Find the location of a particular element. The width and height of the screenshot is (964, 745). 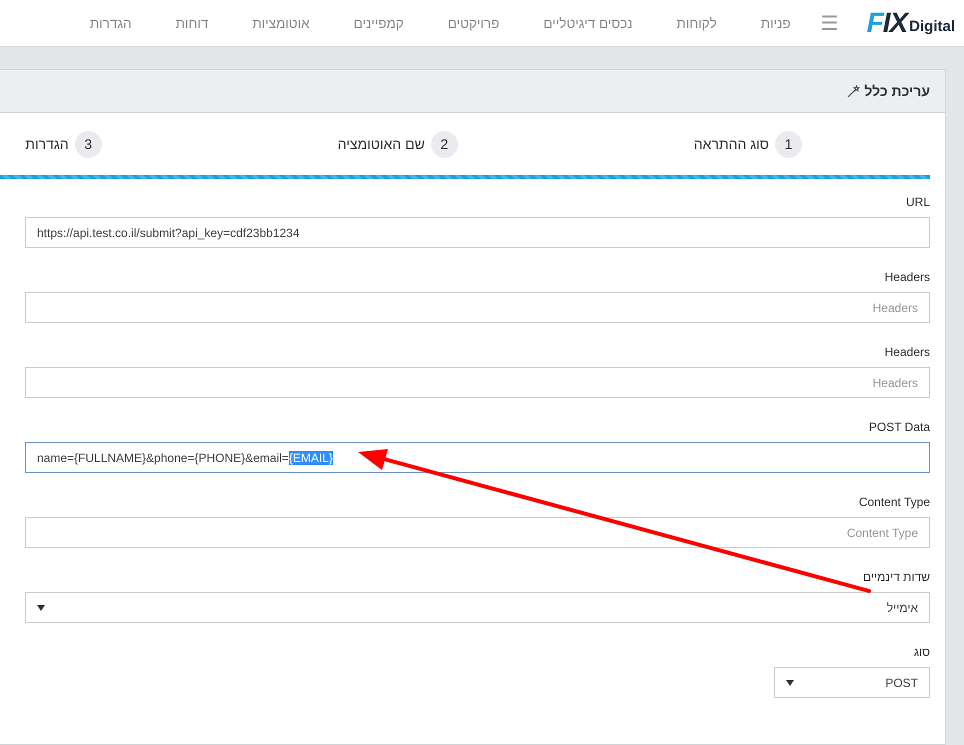

field-label: POST Data is located at coordinates (899, 427).